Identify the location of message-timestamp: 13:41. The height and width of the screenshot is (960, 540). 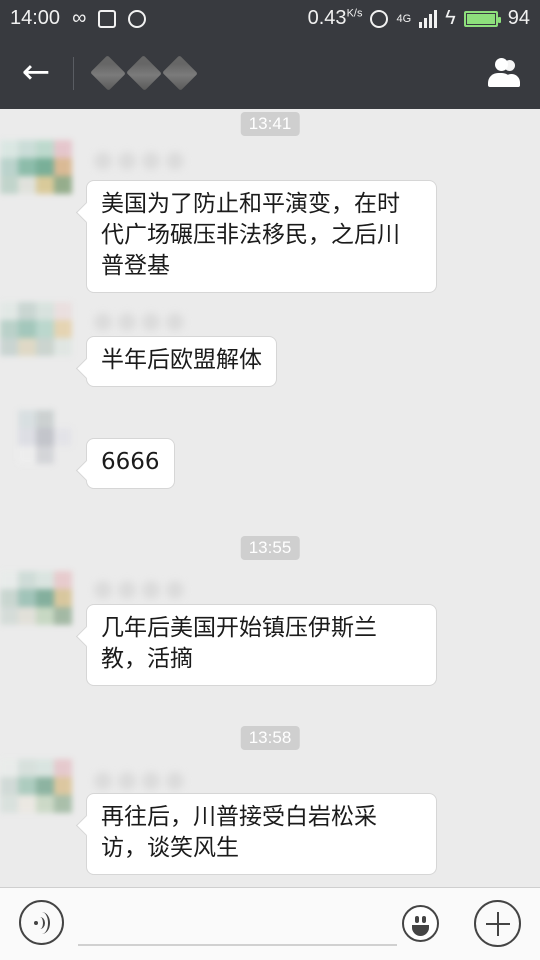
(270, 124).